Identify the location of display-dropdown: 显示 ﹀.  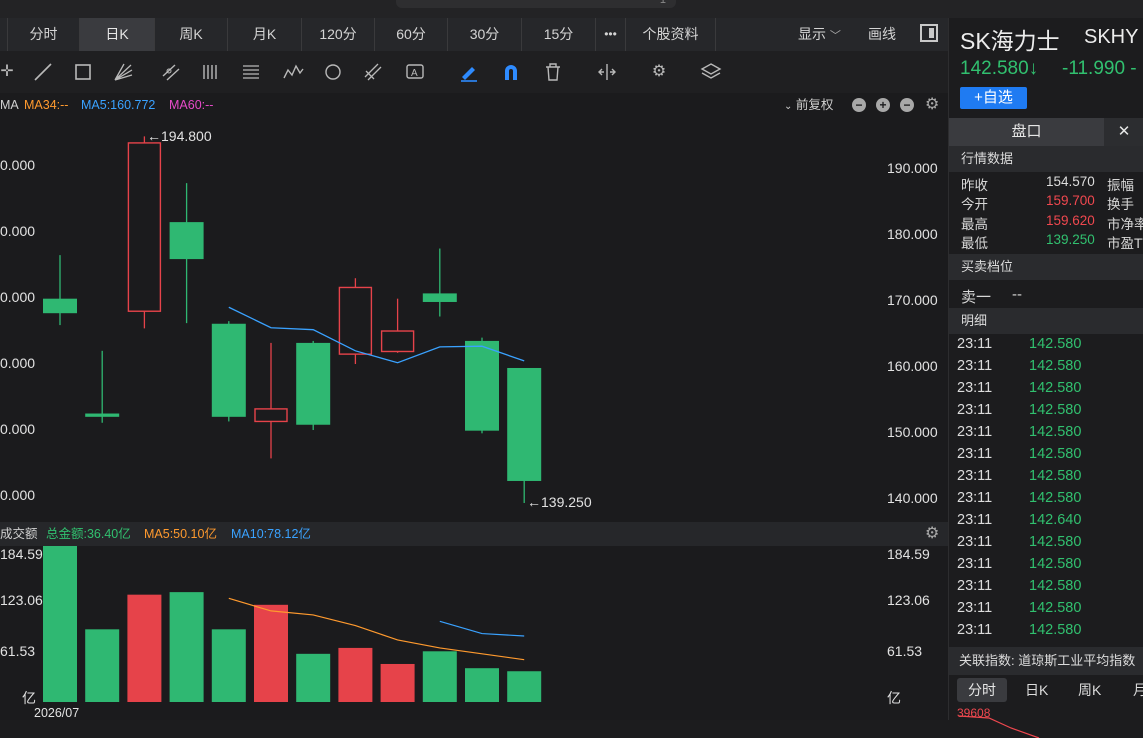
(819, 34).